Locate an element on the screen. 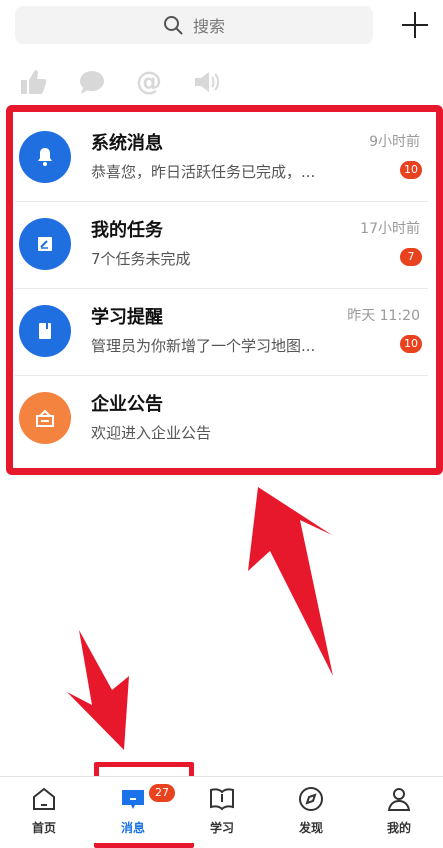  tab-study-label: 学习 is located at coordinates (221, 828).